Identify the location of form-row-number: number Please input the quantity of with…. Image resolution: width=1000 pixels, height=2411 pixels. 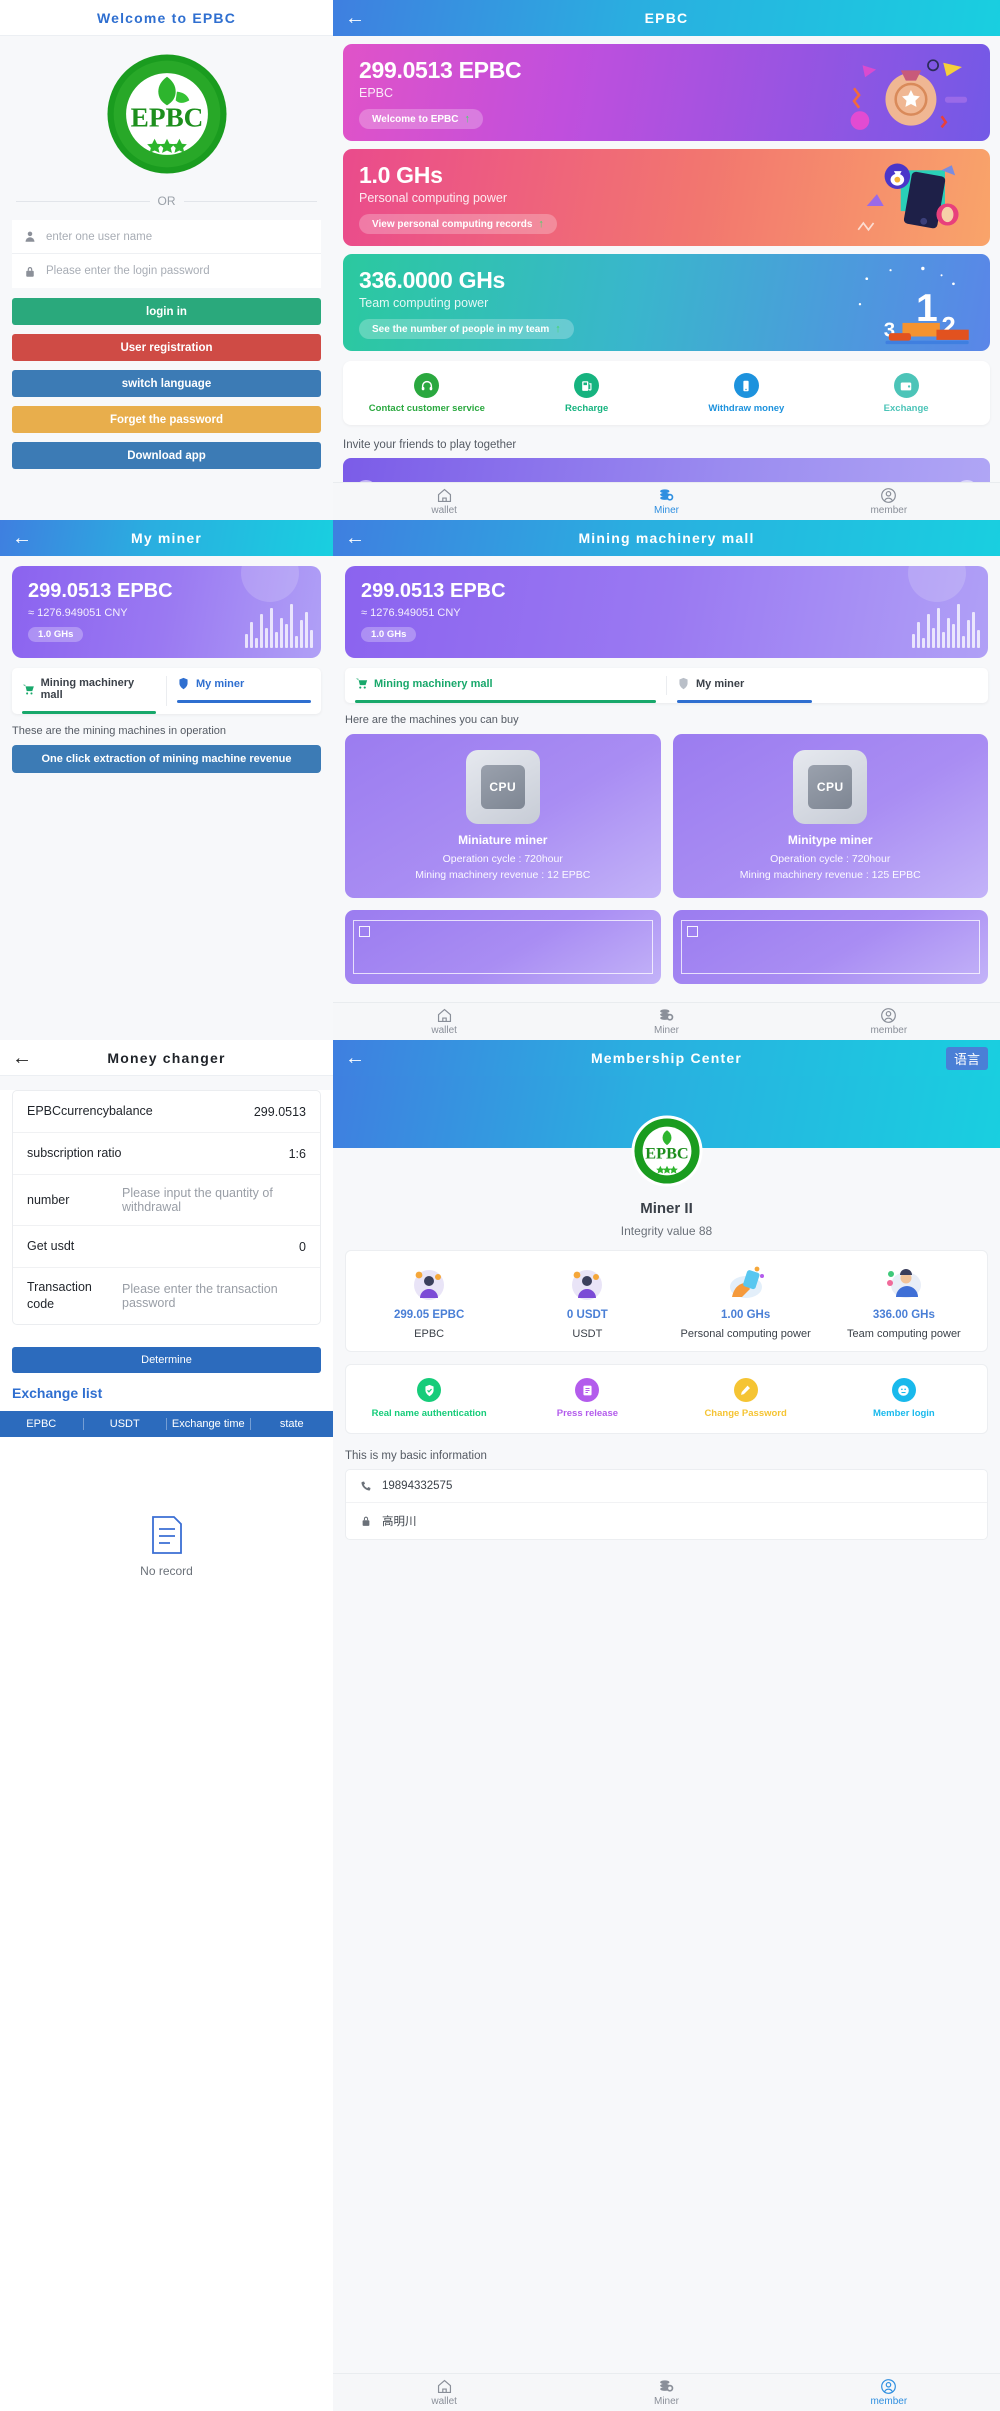
(166, 1200).